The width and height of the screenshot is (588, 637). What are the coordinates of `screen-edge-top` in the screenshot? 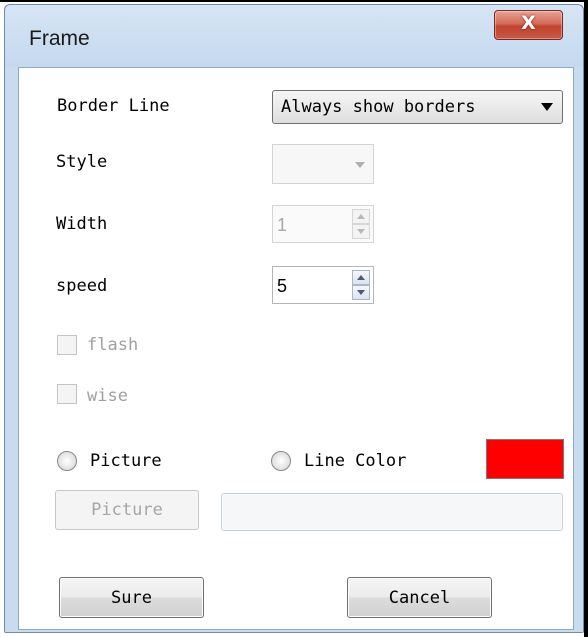 It's located at (294, 1).